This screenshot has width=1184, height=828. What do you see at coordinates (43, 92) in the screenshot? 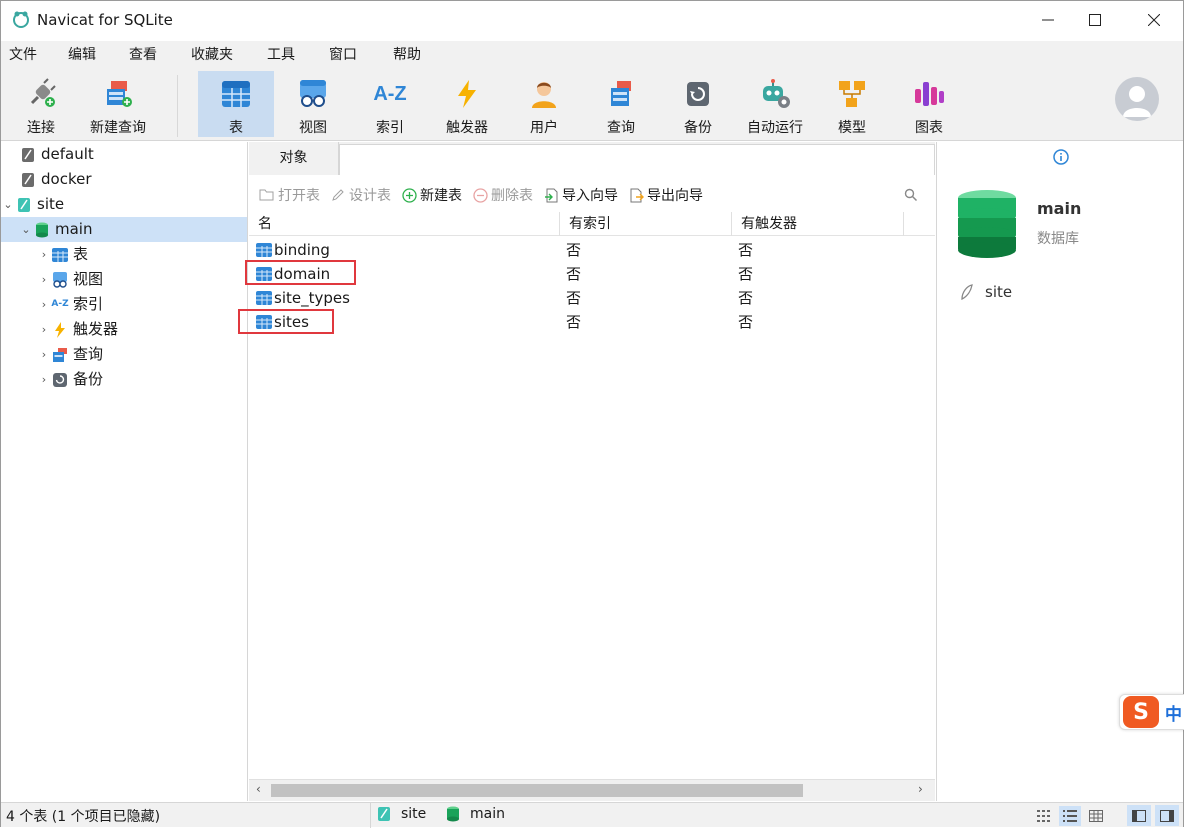
I see `plug-icon` at bounding box center [43, 92].